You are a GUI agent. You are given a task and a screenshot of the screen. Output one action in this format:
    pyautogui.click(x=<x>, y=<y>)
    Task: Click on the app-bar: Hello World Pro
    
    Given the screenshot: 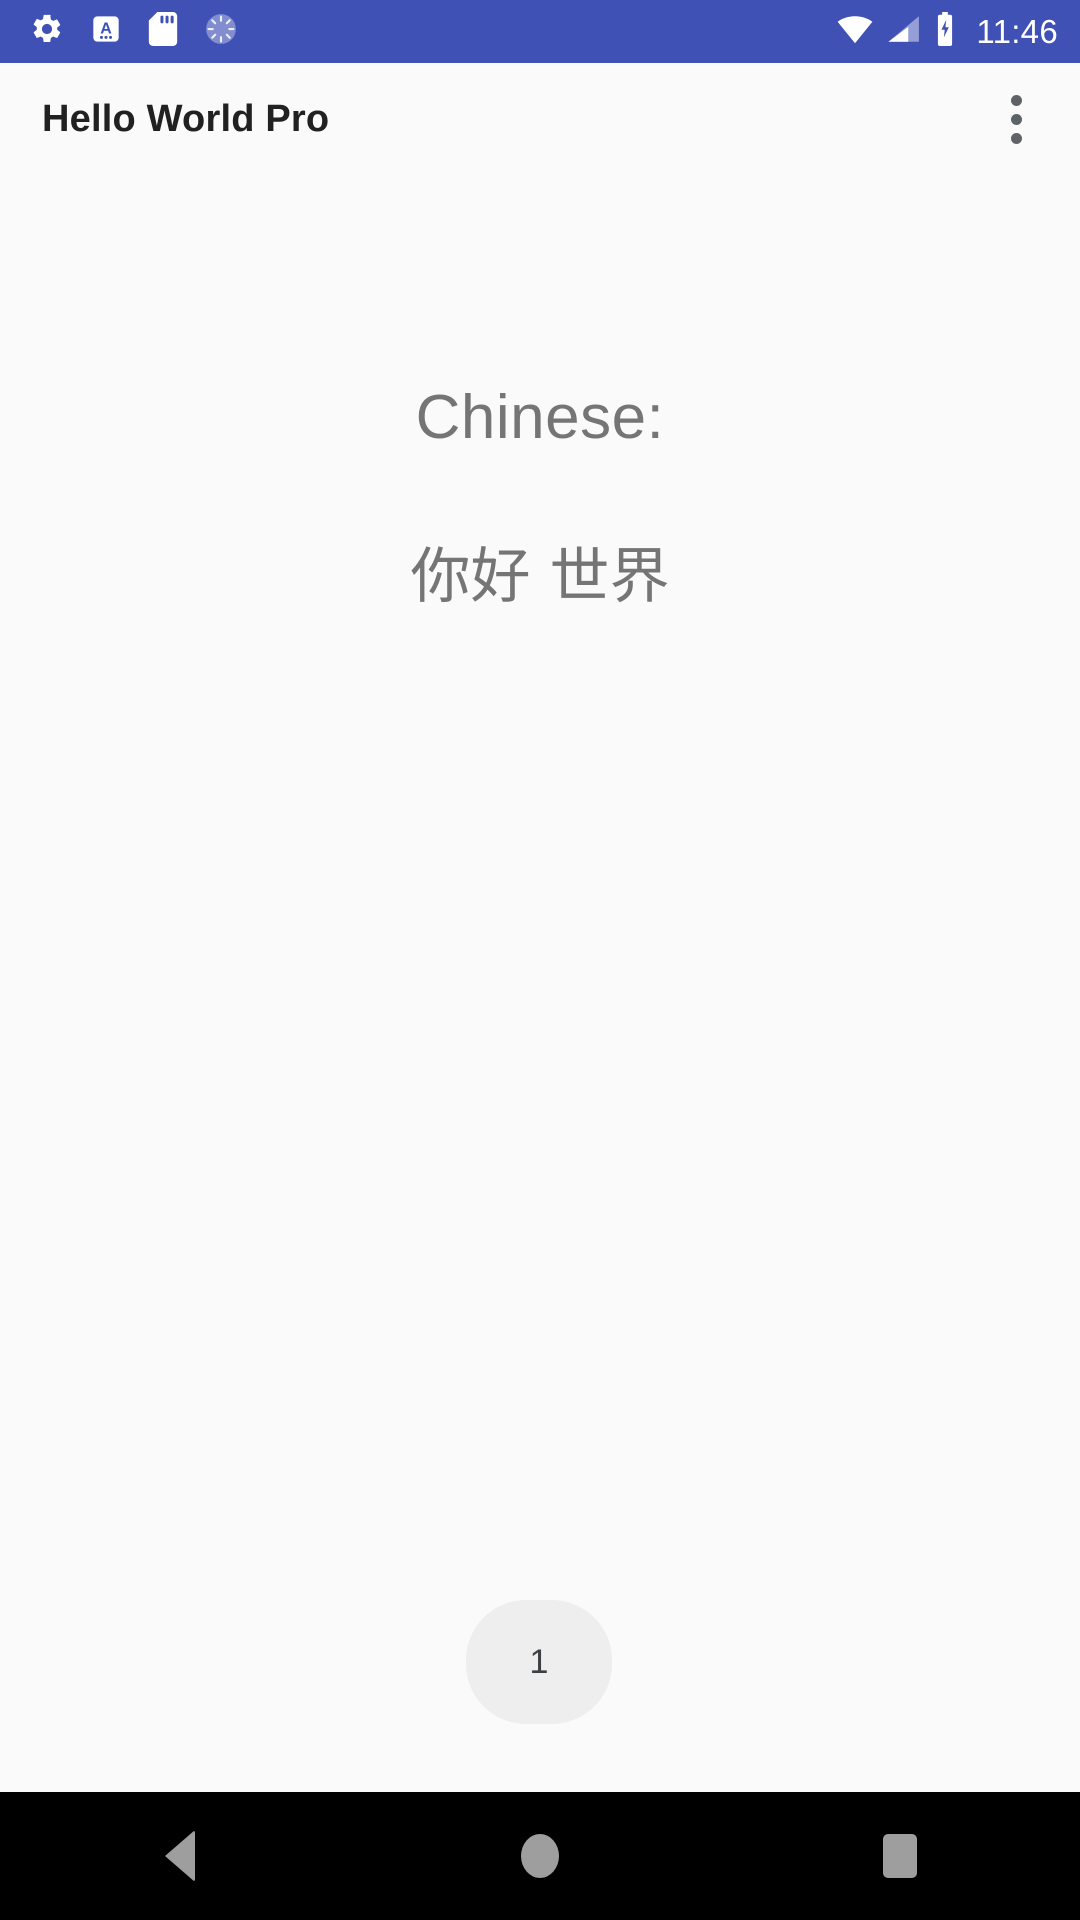 What is the action you would take?
    pyautogui.click(x=540, y=119)
    